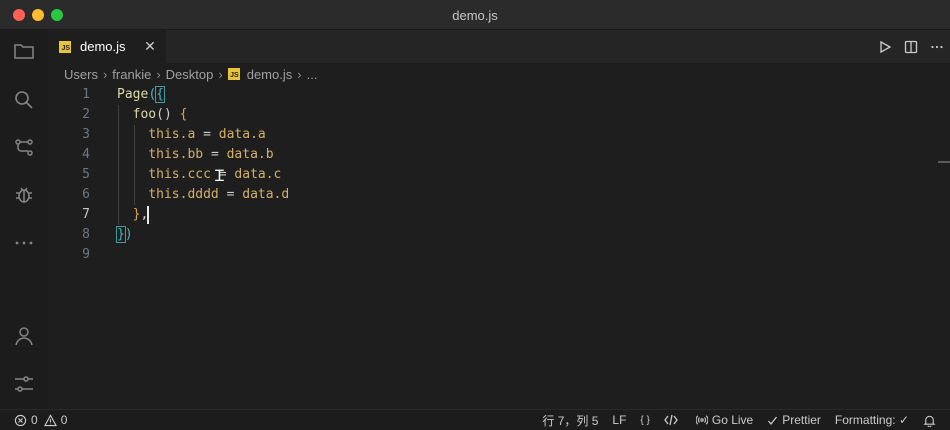  What do you see at coordinates (148, 215) in the screenshot?
I see `text-cursor` at bounding box center [148, 215].